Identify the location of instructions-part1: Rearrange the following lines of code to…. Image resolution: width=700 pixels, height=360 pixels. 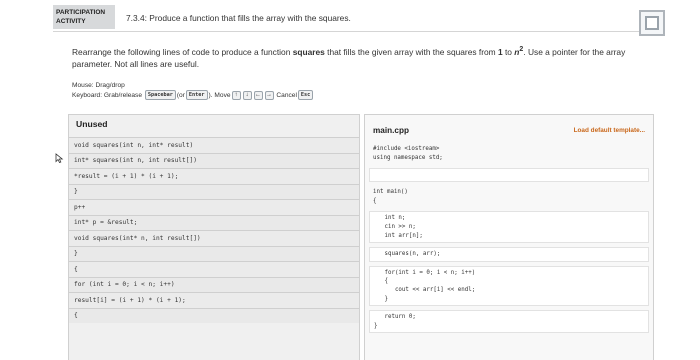
(182, 51).